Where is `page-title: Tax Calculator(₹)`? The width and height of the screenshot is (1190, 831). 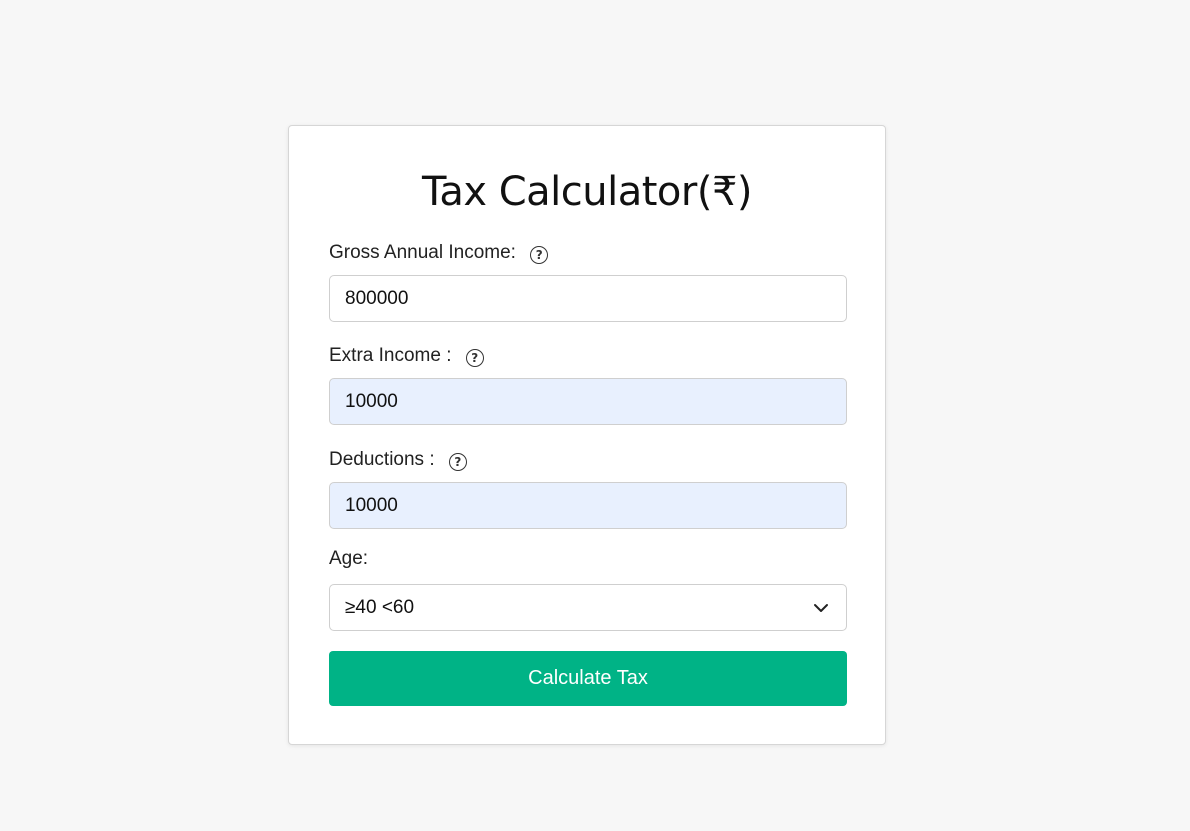
page-title: Tax Calculator(₹) is located at coordinates (587, 192).